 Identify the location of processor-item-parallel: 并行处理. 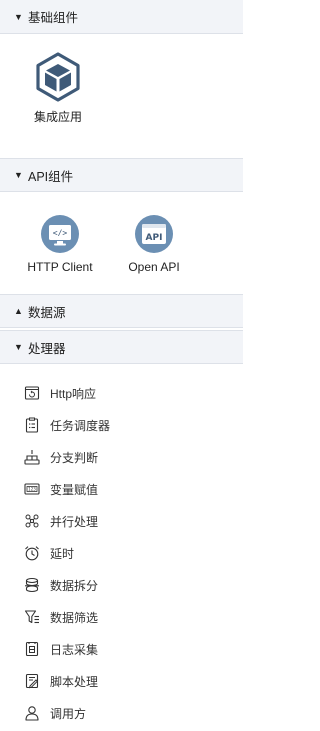
(61, 521).